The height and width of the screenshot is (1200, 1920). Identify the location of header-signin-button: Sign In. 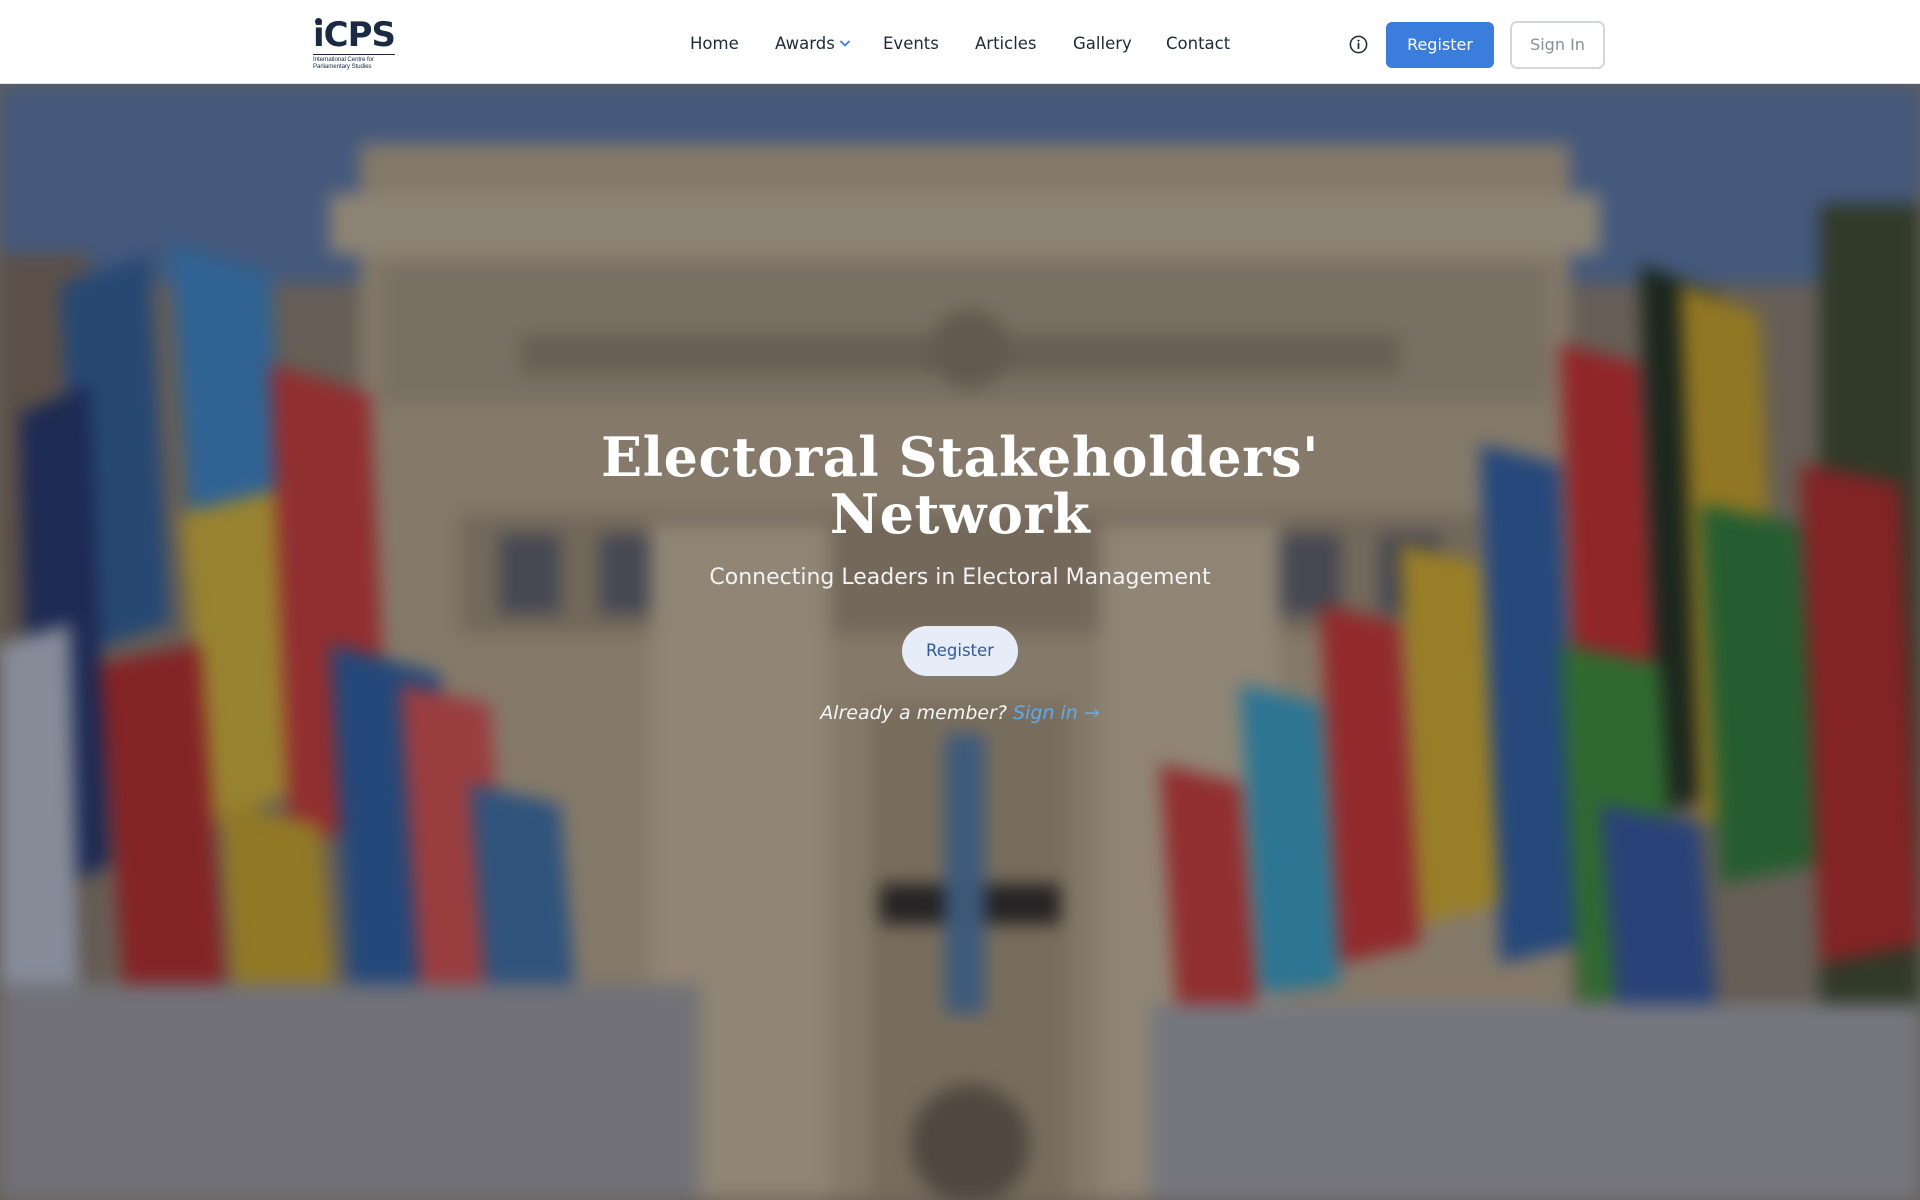
(1557, 45).